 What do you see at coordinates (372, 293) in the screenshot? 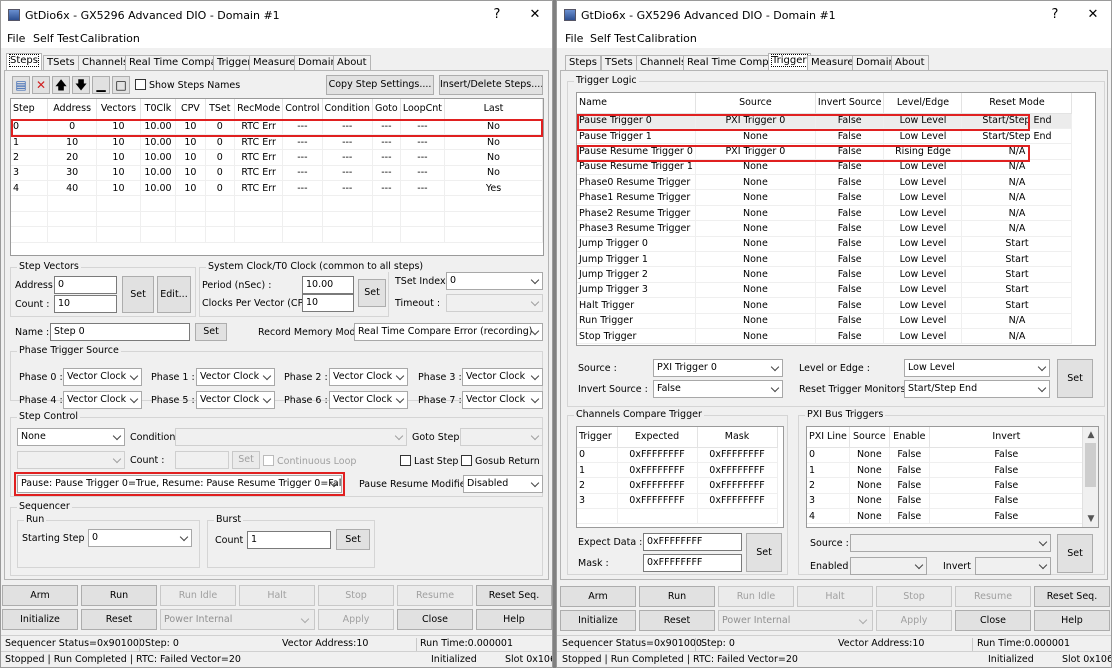
I see `clock-set-button: Set` at bounding box center [372, 293].